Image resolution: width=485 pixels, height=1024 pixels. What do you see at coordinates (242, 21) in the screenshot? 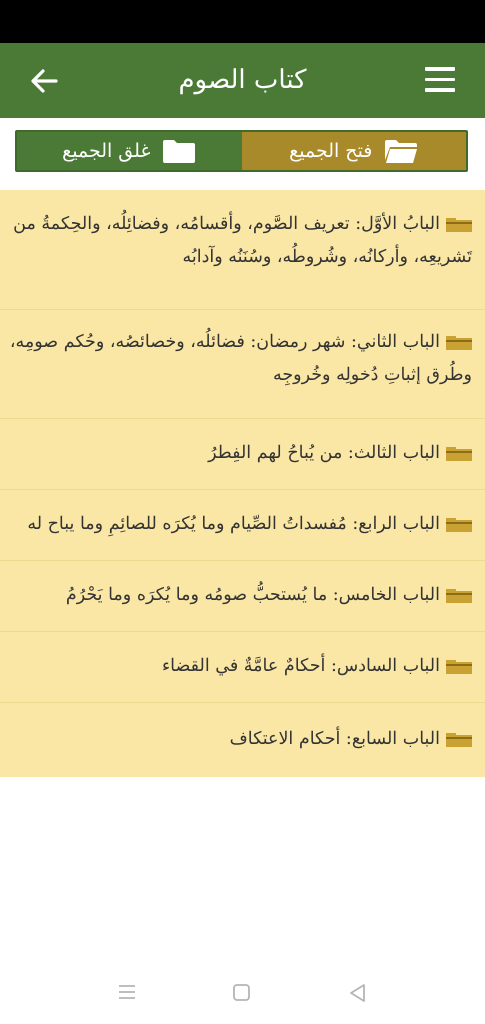
I see `status-bar` at bounding box center [242, 21].